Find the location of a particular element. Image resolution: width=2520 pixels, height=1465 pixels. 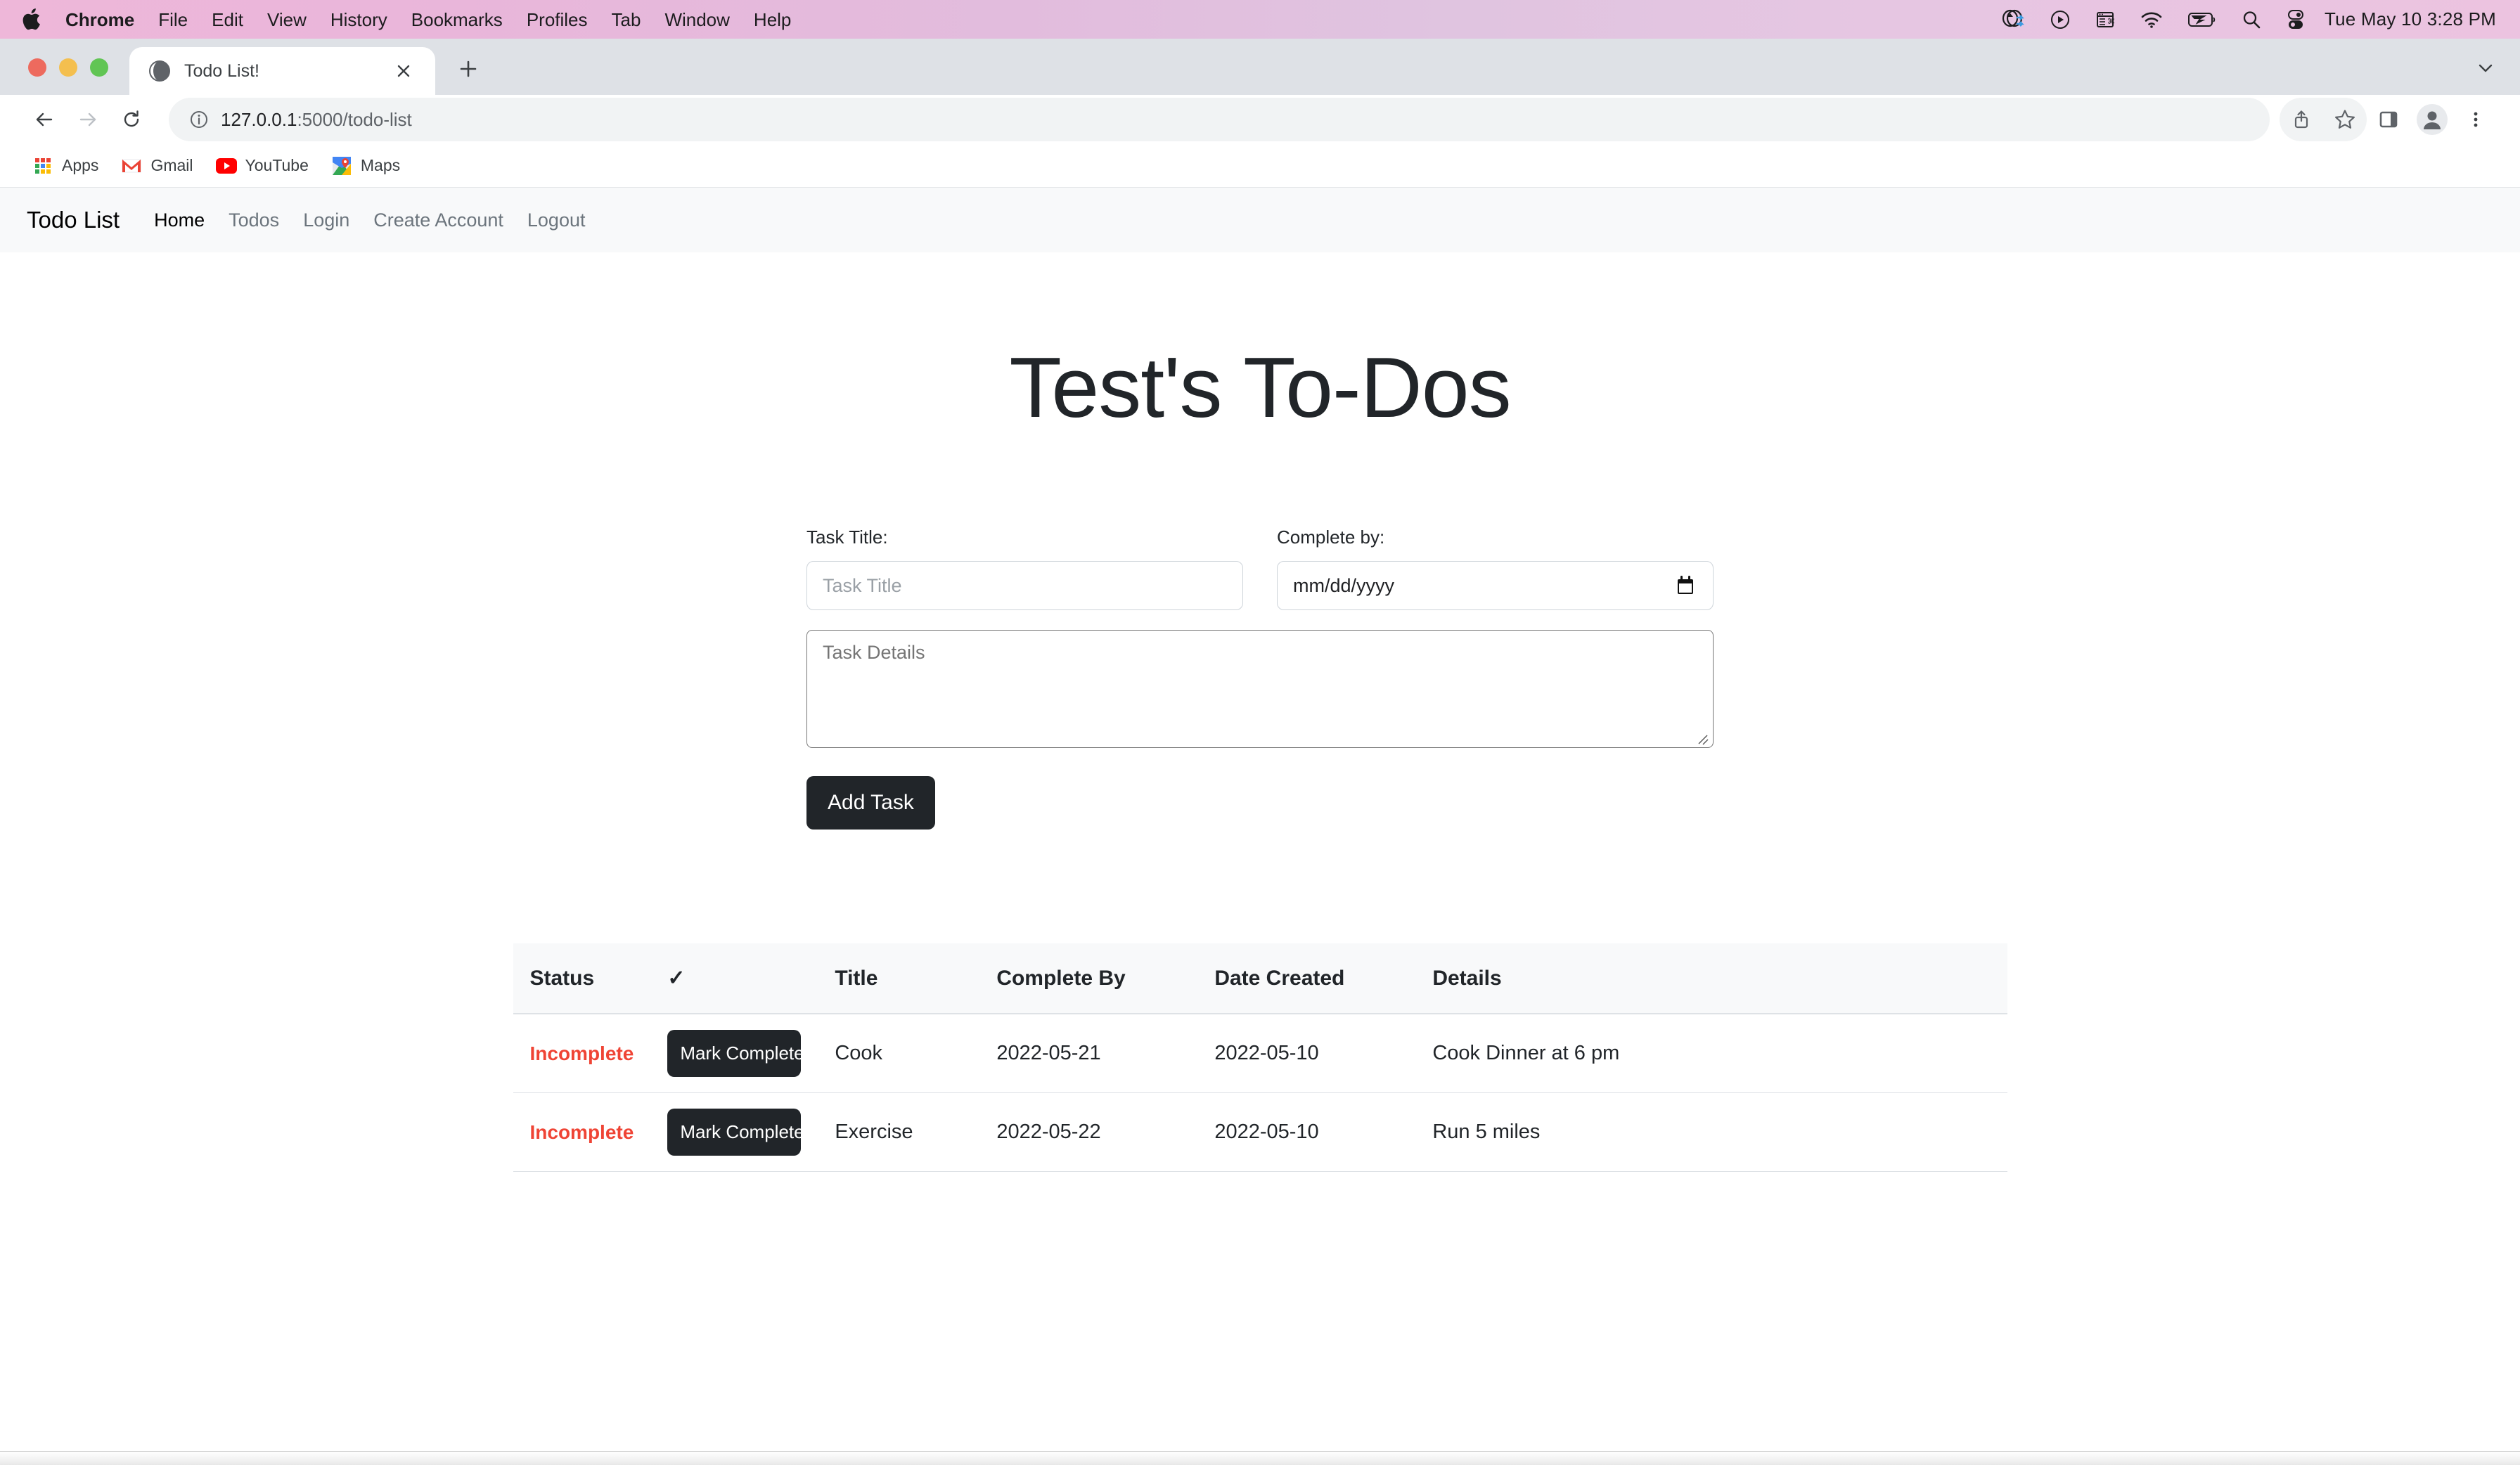

bookmark-apps: Apps is located at coordinates (65, 166).